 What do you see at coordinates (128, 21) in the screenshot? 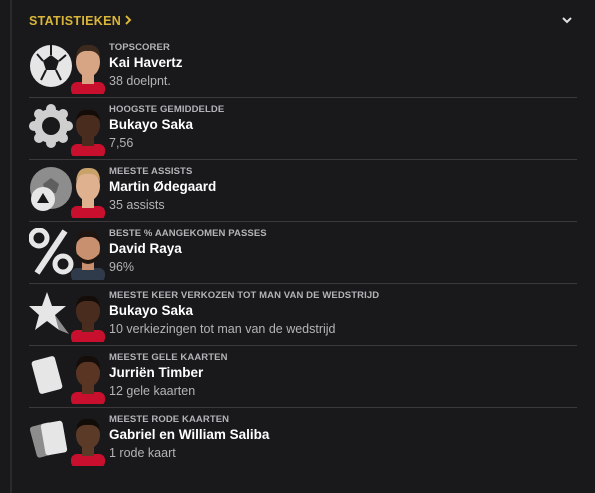
I see `chevron-right-icon` at bounding box center [128, 21].